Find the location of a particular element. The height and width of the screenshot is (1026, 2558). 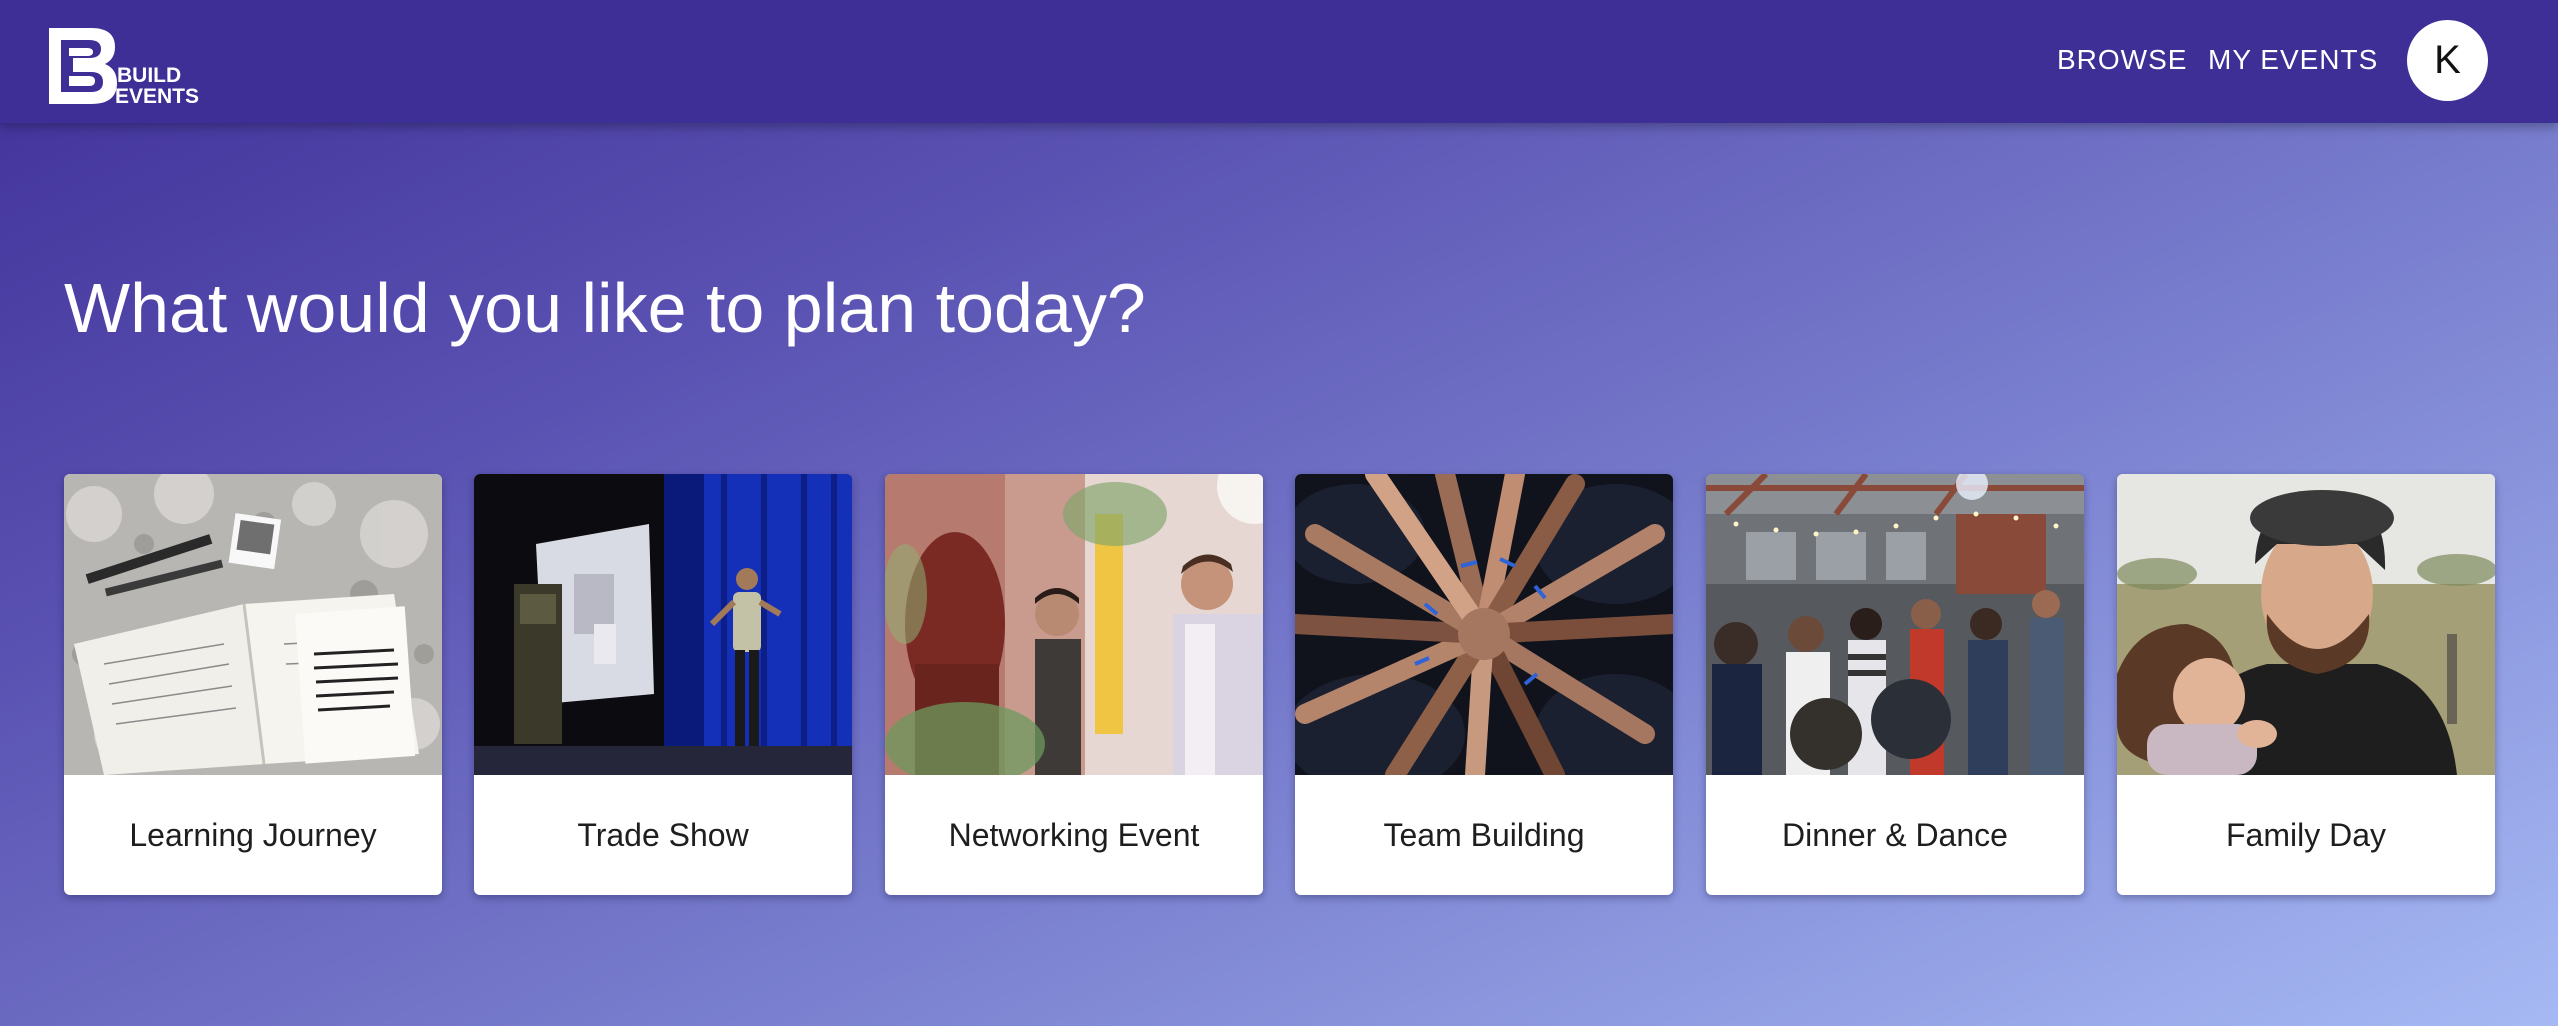

event-type-card-networking-event: Networking Event is located at coordinates (1074, 684).